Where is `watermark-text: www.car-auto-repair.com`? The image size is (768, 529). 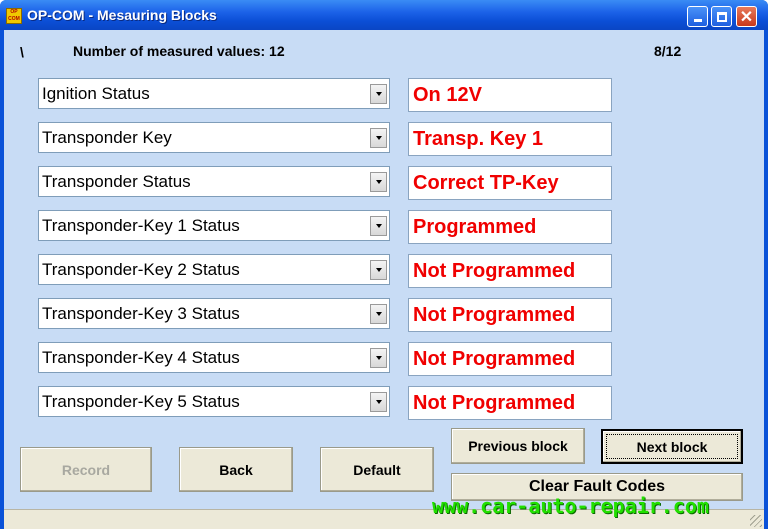
watermark-text: www.car-auto-repair.com is located at coordinates (570, 506).